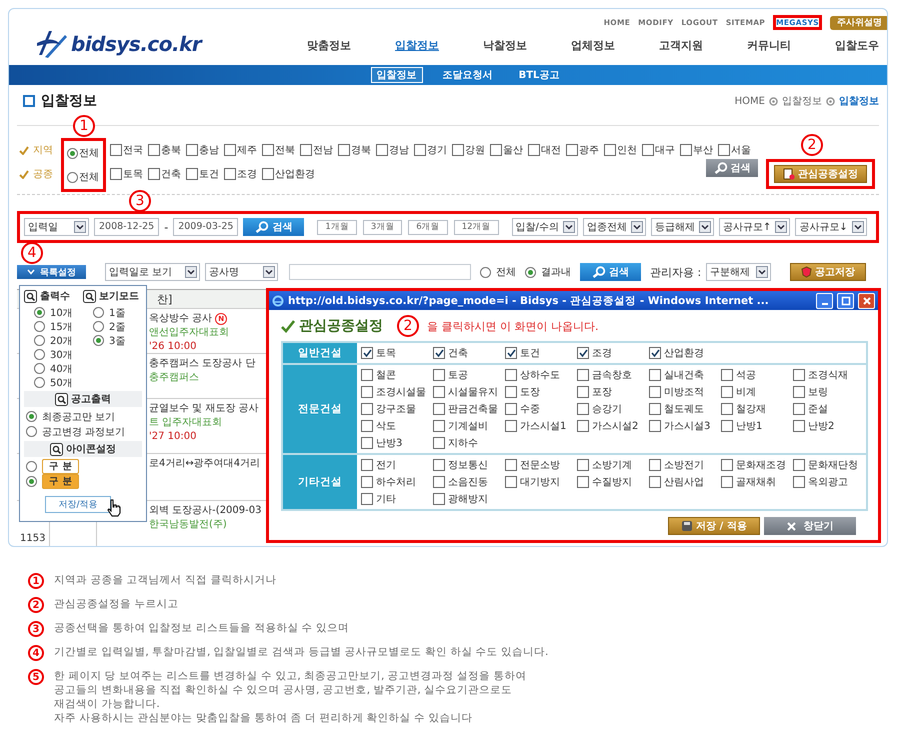 The image size is (900, 756). What do you see at coordinates (769, 45) in the screenshot?
I see `nav-tab: 커뮤니티` at bounding box center [769, 45].